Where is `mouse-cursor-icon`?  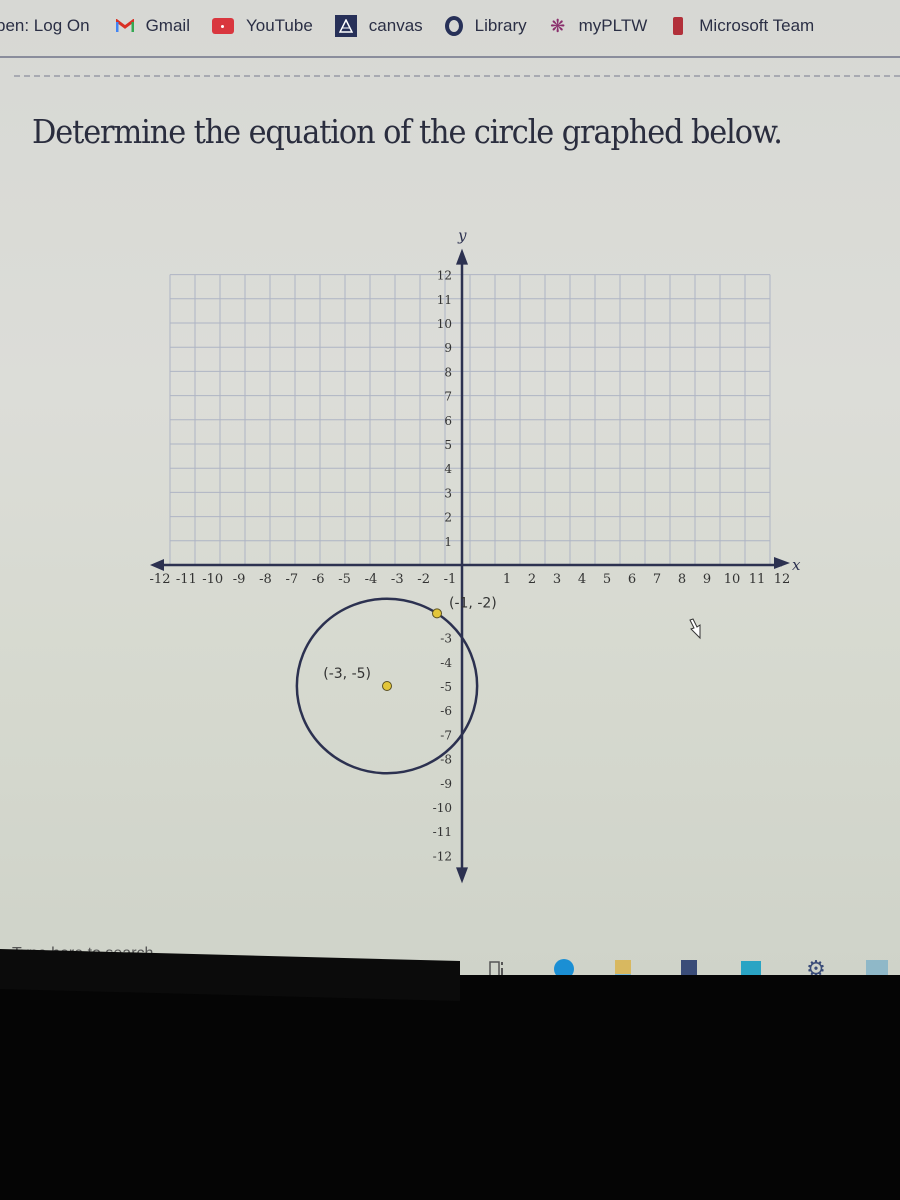 mouse-cursor-icon is located at coordinates (695, 629).